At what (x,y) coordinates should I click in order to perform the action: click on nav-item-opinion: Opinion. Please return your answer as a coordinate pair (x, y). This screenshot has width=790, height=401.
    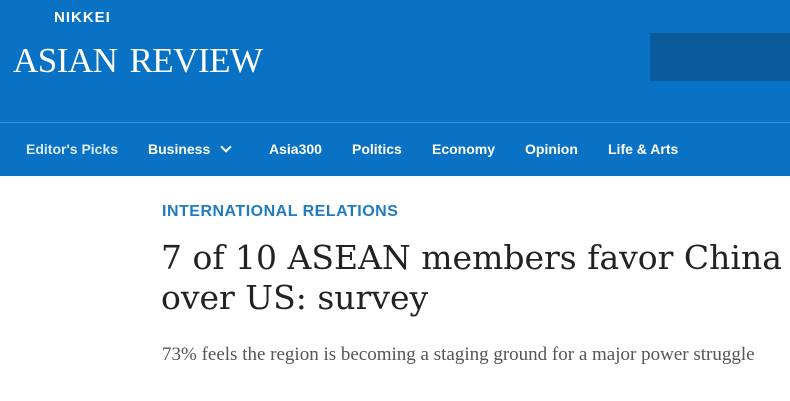
    Looking at the image, I should click on (551, 149).